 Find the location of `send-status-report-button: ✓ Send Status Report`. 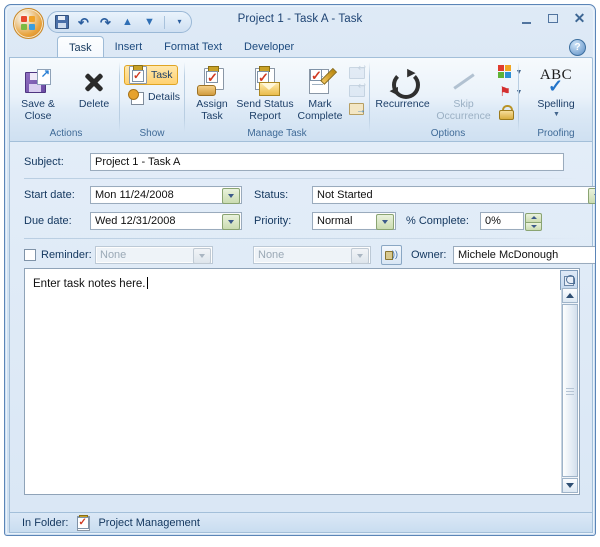

send-status-report-button: ✓ Send Status Report is located at coordinates (265, 92).